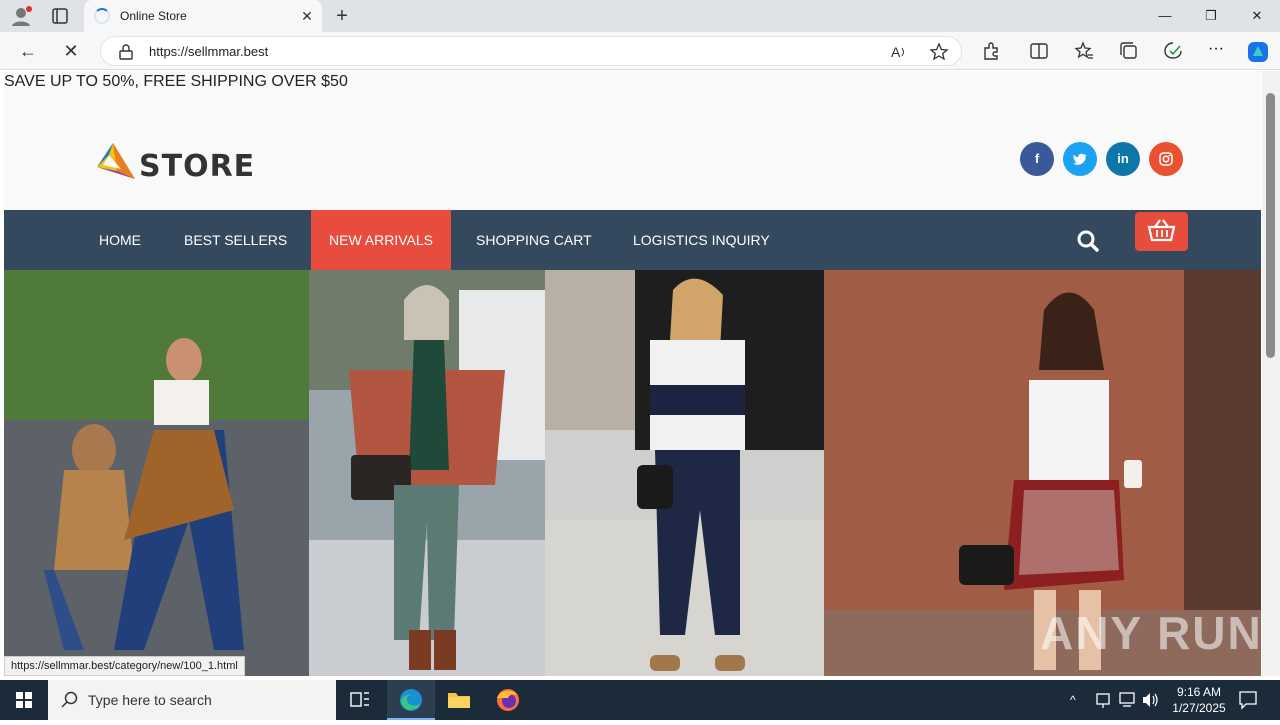  What do you see at coordinates (126, 52) in the screenshot?
I see `lock-icon` at bounding box center [126, 52].